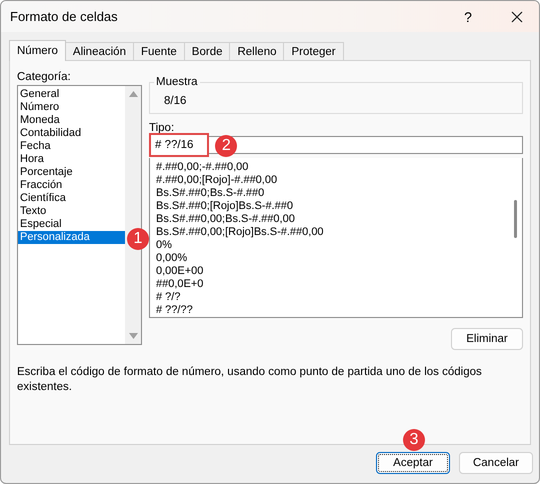  I want to click on list-item: Bs.S#.##0;[Rojo]Bs.S-#.##0, so click(333, 206).